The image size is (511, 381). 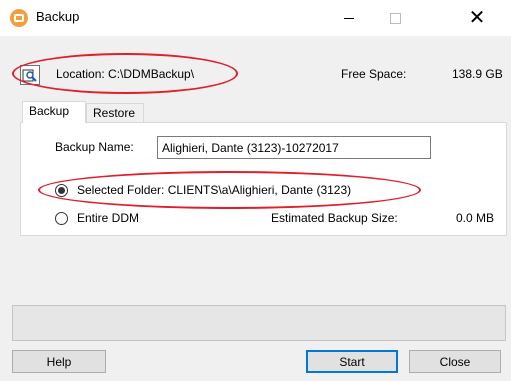 I want to click on entire-ddm-label: Entire DDM, so click(x=108, y=218).